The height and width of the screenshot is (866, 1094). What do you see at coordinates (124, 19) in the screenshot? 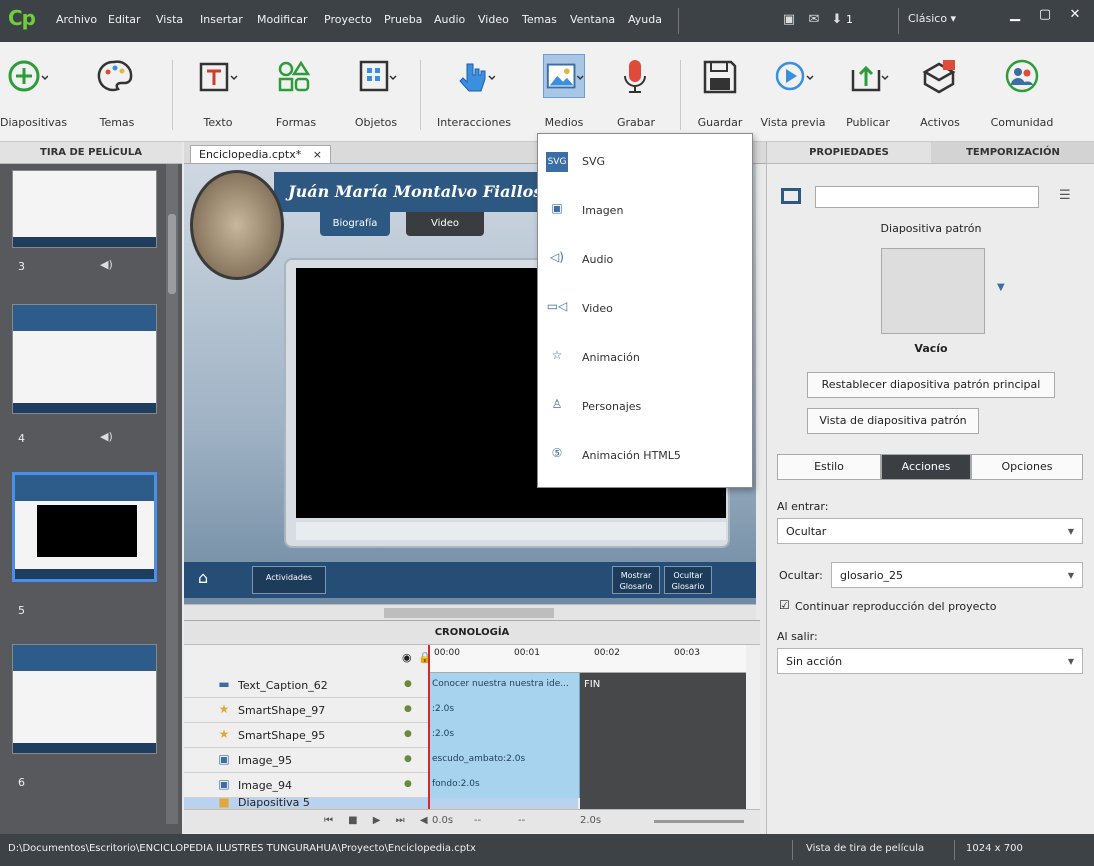
I see `menu-editar: Editar` at bounding box center [124, 19].